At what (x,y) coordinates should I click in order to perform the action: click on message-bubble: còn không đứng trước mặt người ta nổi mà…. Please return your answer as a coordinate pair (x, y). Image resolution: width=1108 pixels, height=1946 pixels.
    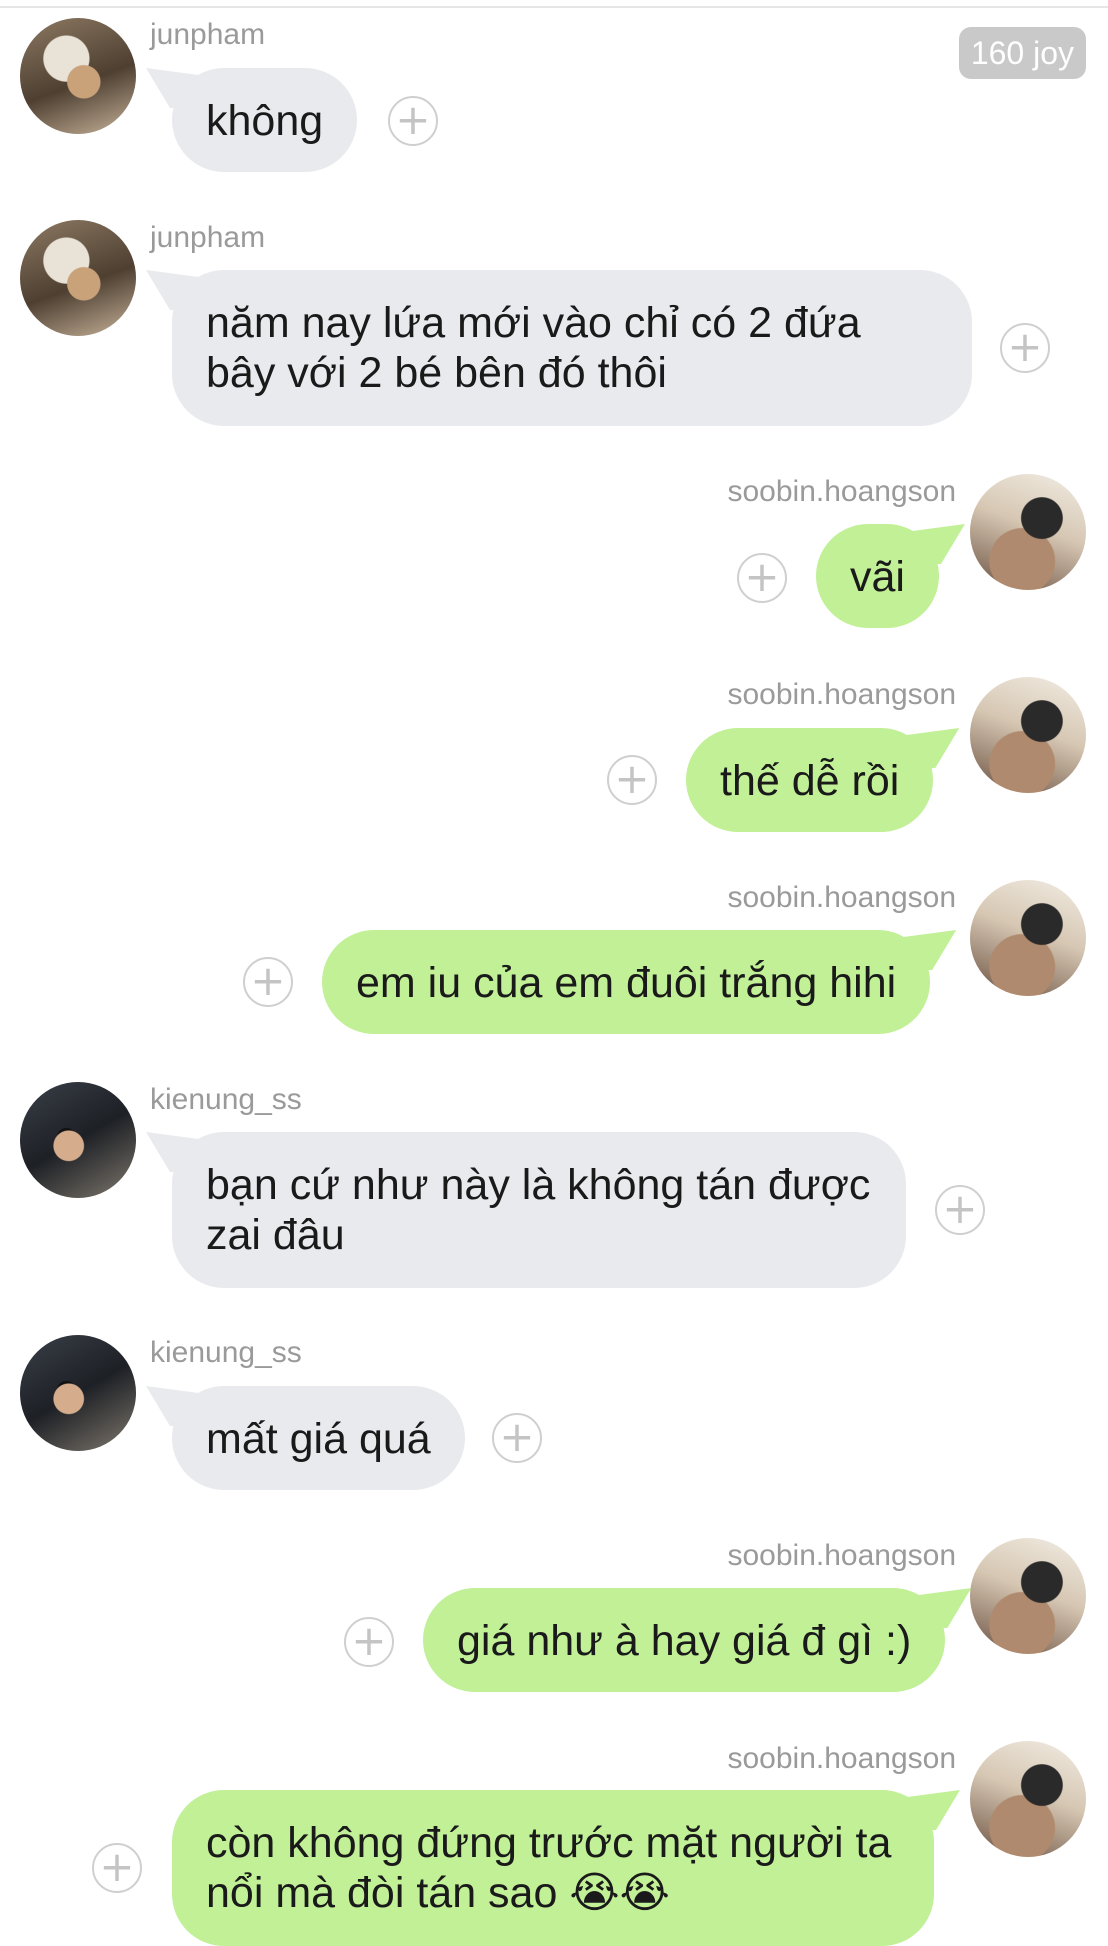
    Looking at the image, I should click on (553, 1868).